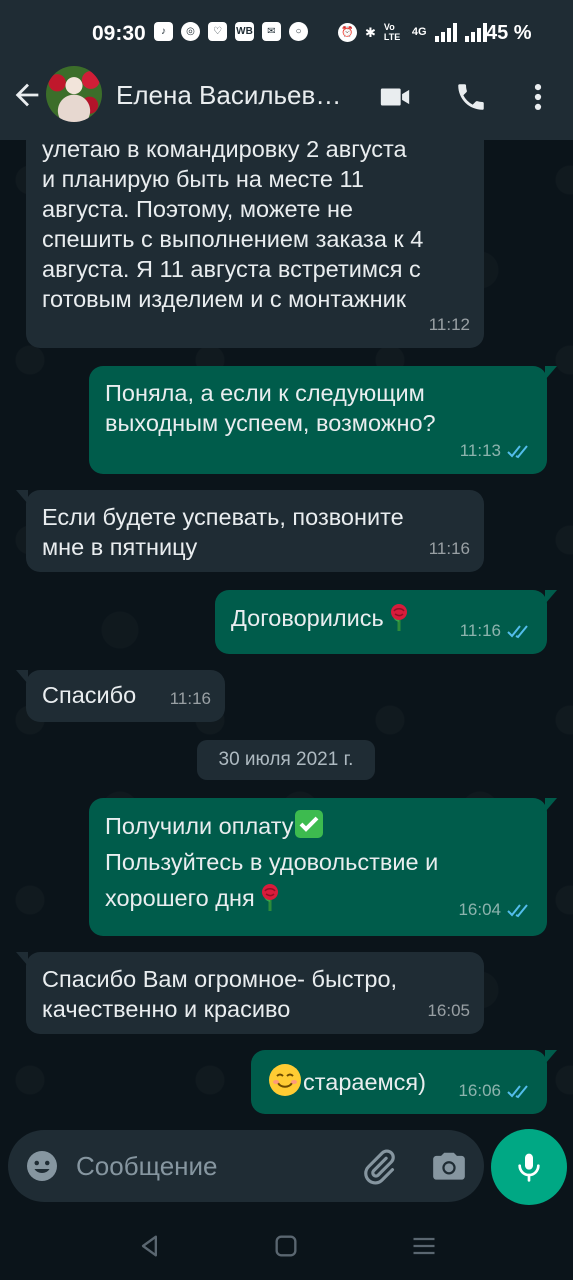 This screenshot has height=1280, width=573. Describe the element at coordinates (509, 33) in the screenshot. I see `battery-level: 45 %` at that location.